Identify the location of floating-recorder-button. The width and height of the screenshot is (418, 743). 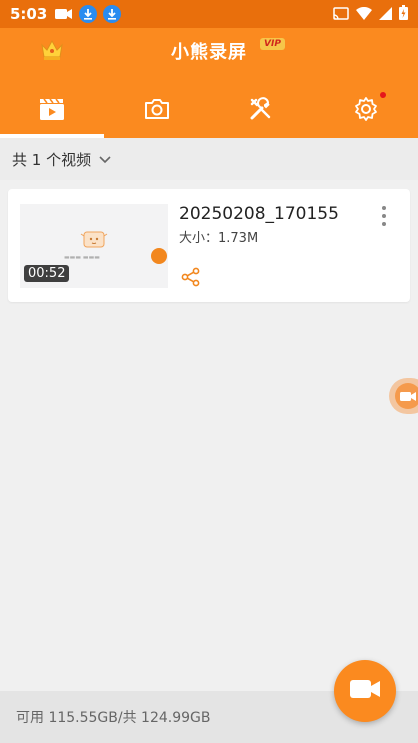
(403, 396).